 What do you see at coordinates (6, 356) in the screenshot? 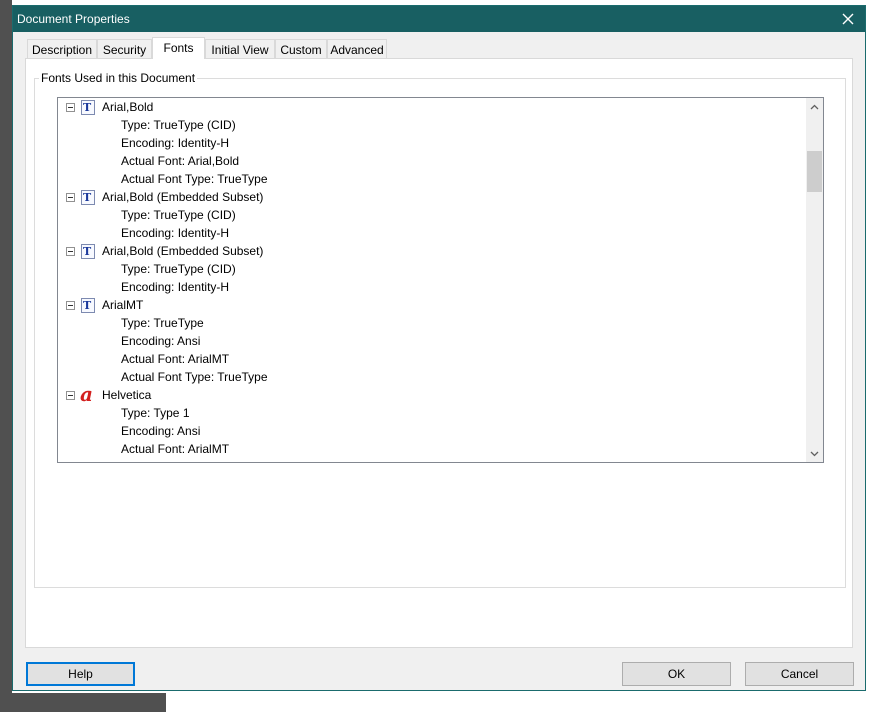
I see `background-left` at bounding box center [6, 356].